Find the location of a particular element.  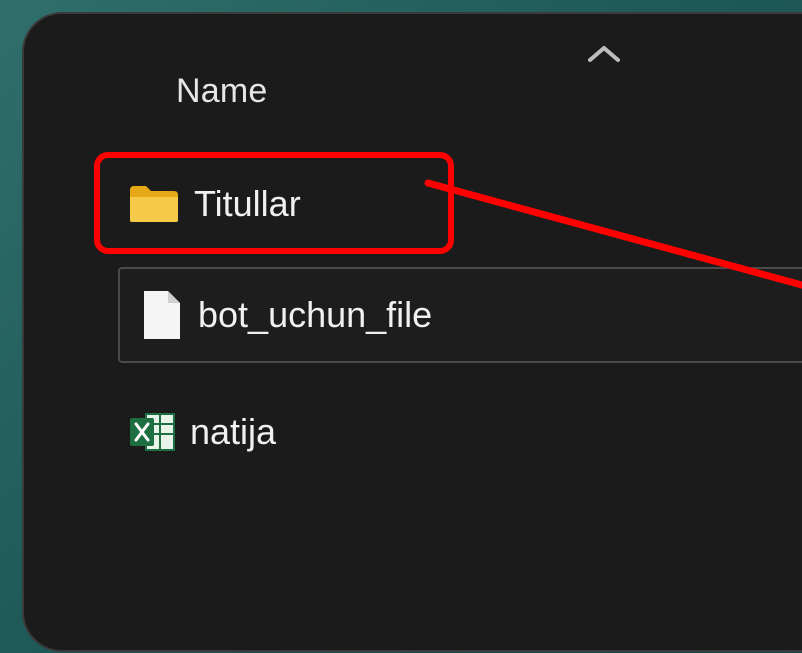

name-column-header: Name is located at coordinates (222, 91).